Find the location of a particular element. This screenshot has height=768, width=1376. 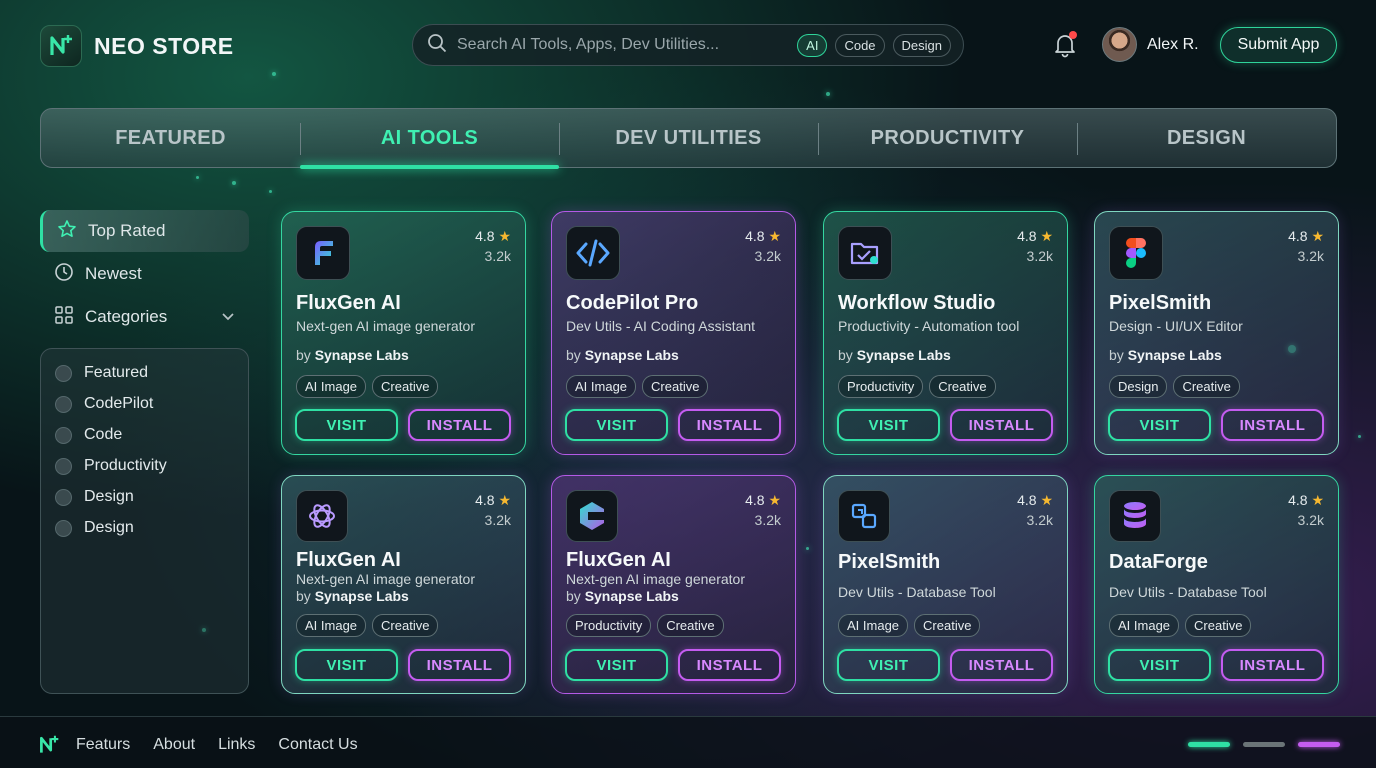

tag-list: Productivity Creative is located at coordinates (645, 625).